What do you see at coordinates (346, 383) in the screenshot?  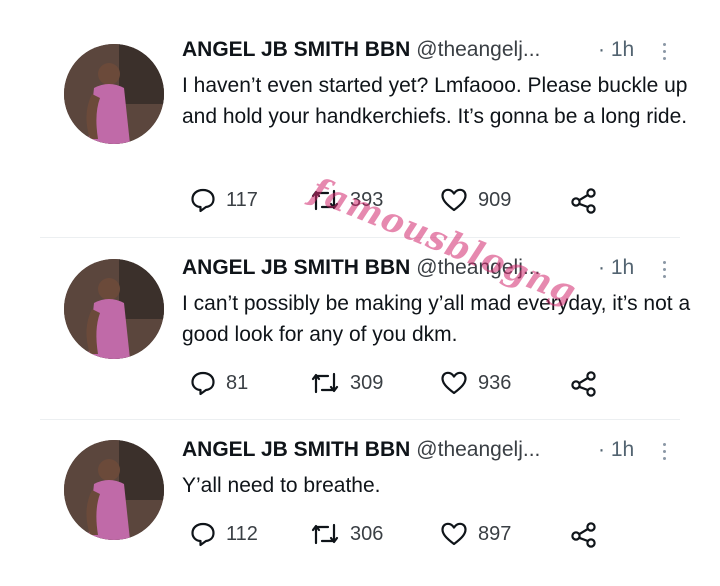 I see `retweet-button: 309` at bounding box center [346, 383].